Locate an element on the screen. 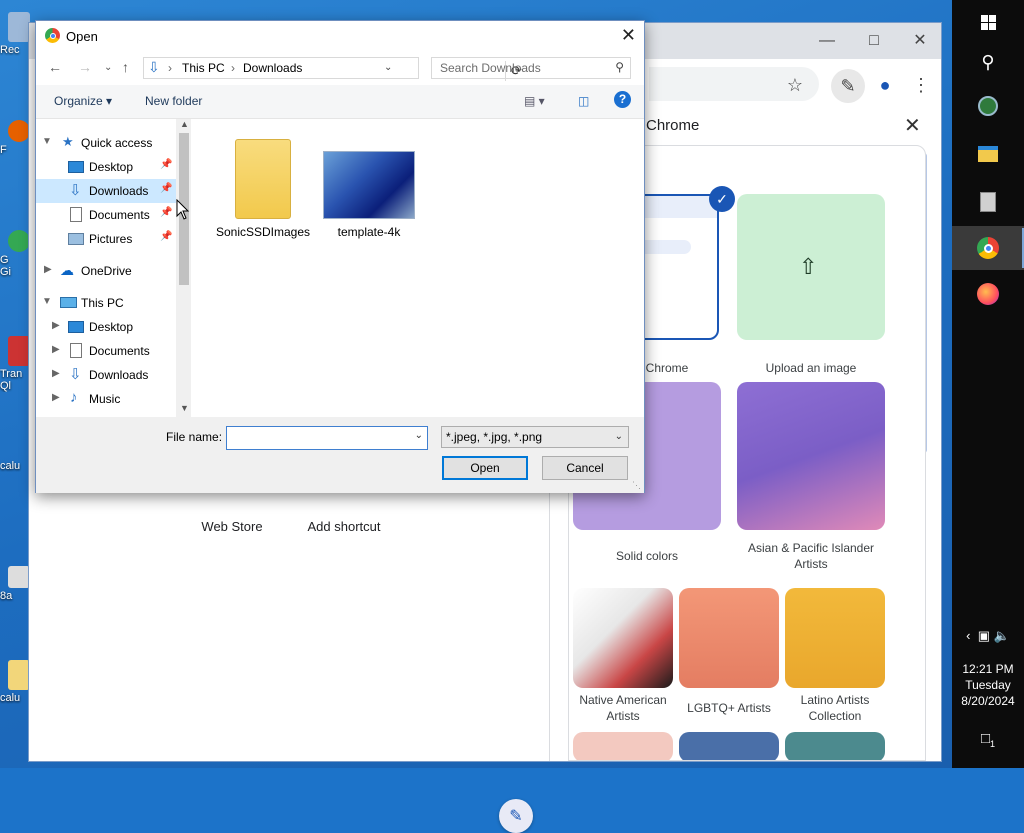 The image size is (1024, 833). nav-pictures: Pictures 📌 is located at coordinates (106, 239).